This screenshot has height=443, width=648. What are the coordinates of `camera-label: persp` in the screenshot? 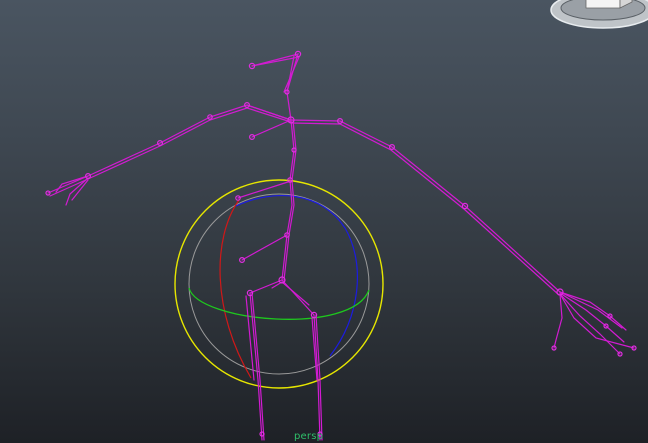 It's located at (309, 436).